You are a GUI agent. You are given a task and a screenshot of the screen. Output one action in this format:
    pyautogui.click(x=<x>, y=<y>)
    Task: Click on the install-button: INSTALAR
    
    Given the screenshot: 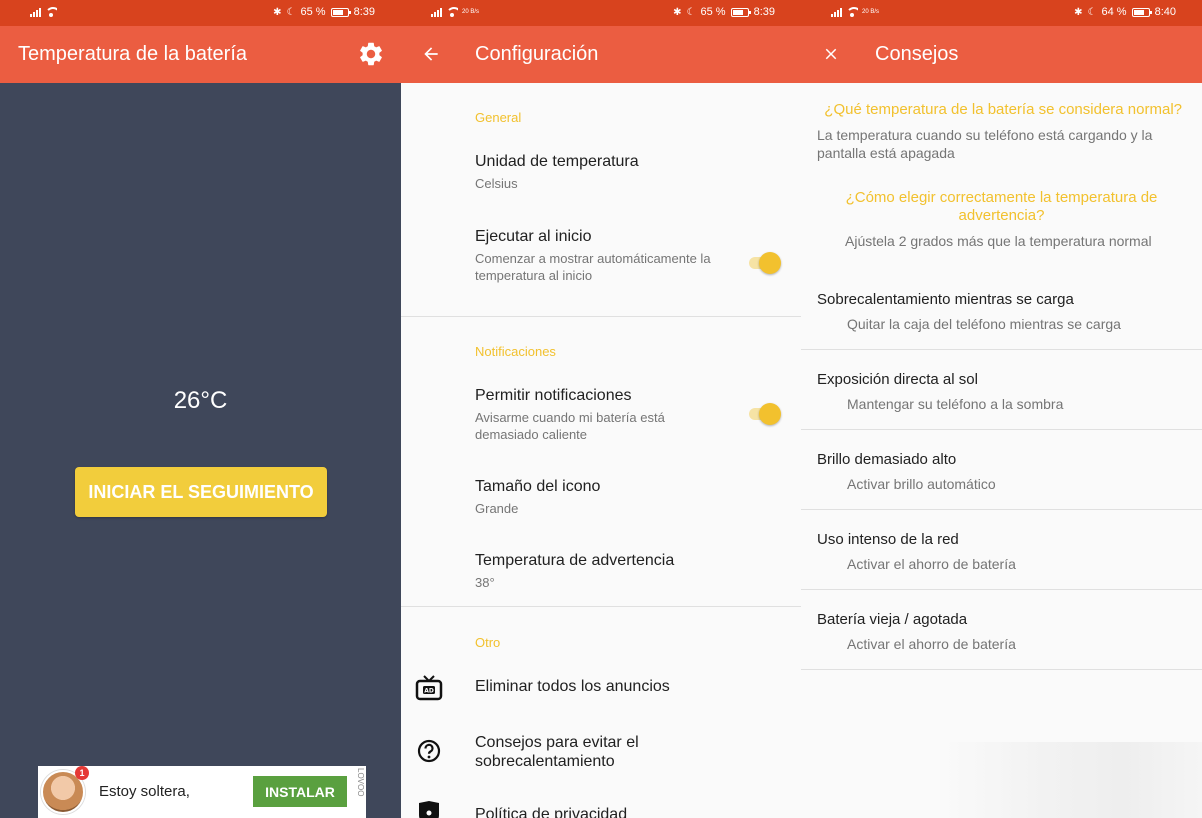 What is the action you would take?
    pyautogui.click(x=300, y=791)
    